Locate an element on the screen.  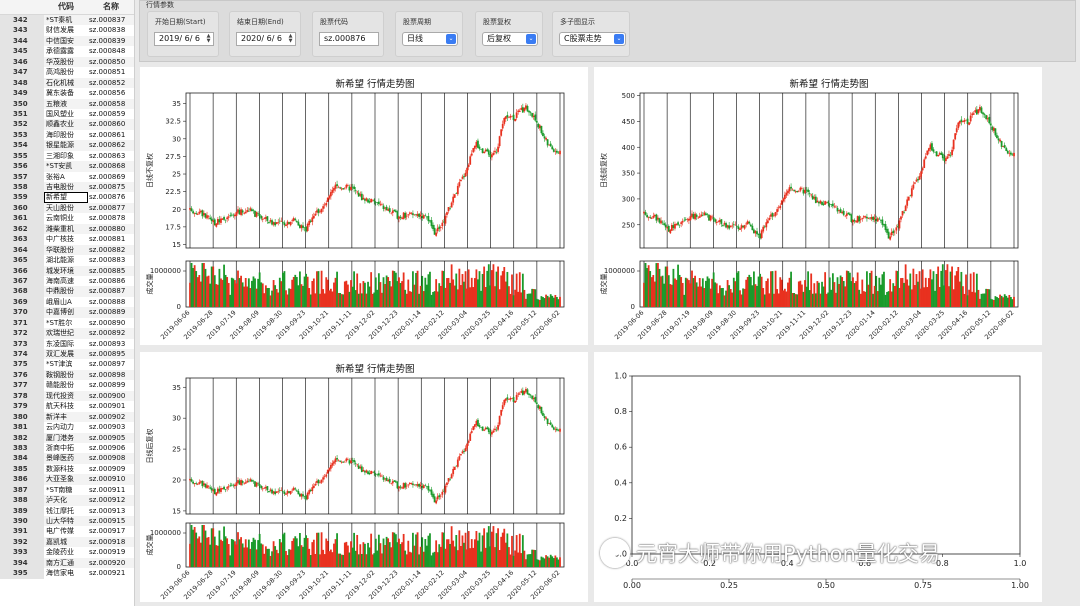
row-name: 鞍钢股份 is located at coordinates (66, 375).